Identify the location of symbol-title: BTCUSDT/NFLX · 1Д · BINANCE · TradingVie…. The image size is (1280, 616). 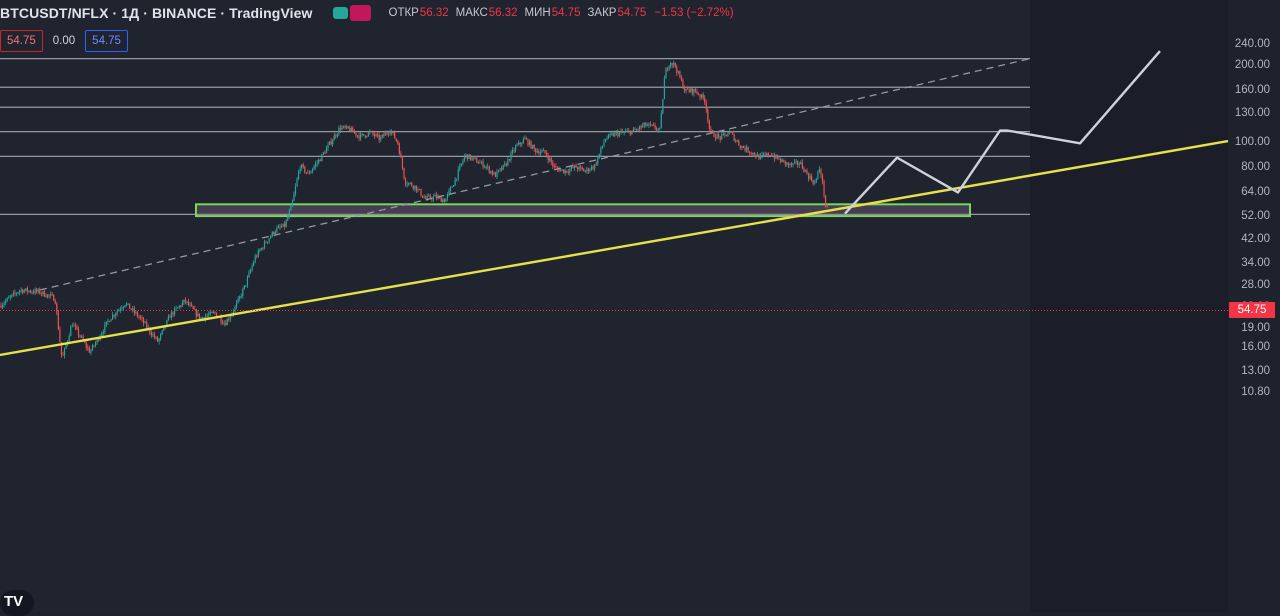
(156, 13).